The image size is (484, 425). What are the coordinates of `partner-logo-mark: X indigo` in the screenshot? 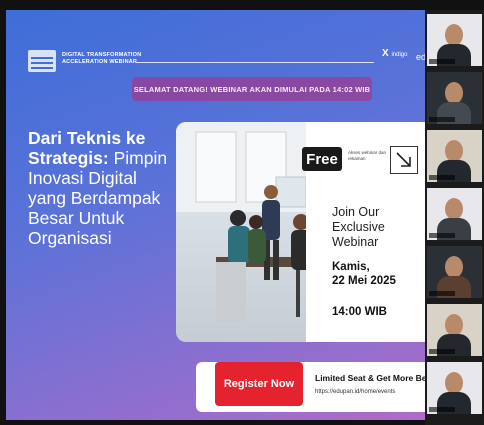 It's located at (394, 53).